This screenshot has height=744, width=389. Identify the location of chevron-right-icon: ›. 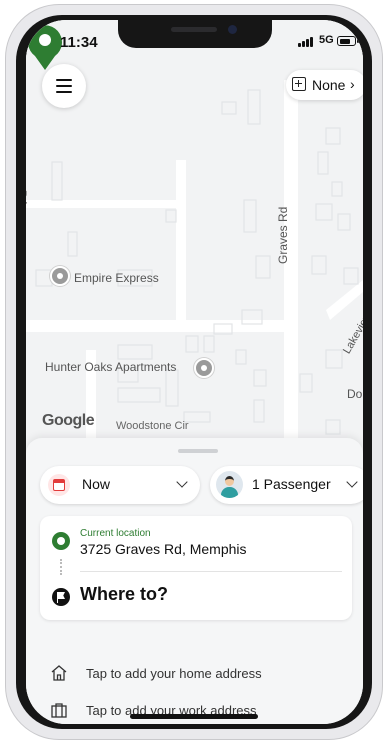
(352, 84).